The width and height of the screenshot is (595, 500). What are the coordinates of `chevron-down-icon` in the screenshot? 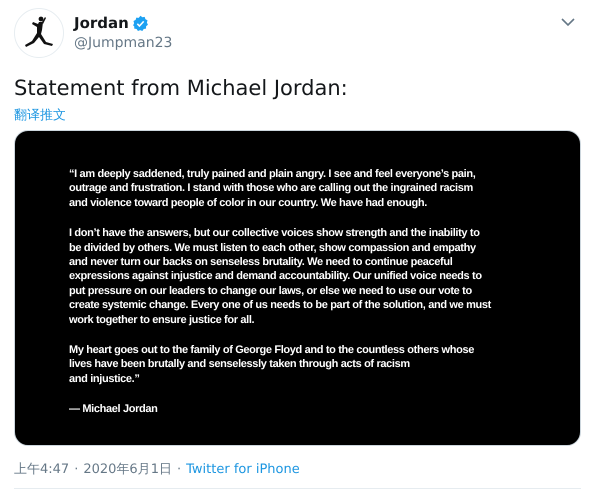 It's located at (568, 22).